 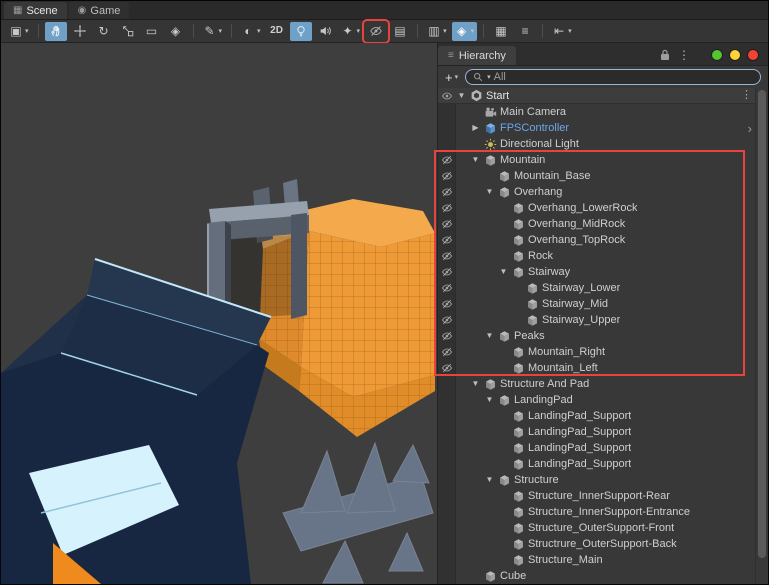 I want to click on create-object-button: + ▾, so click(x=451, y=77).